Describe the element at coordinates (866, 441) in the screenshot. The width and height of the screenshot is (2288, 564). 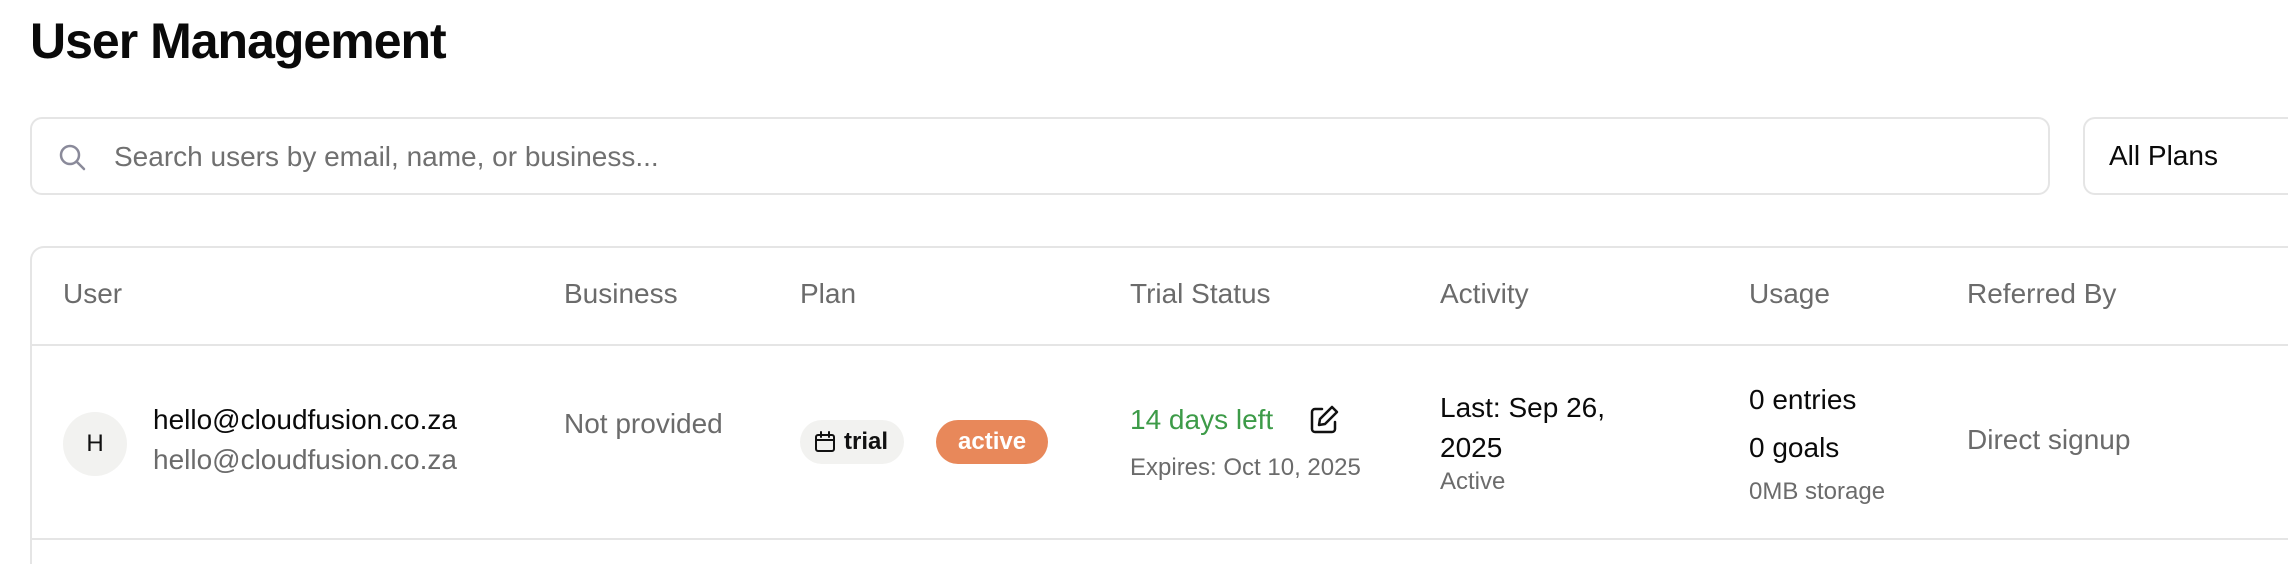
I see `plan-badge-label: trial` at that location.